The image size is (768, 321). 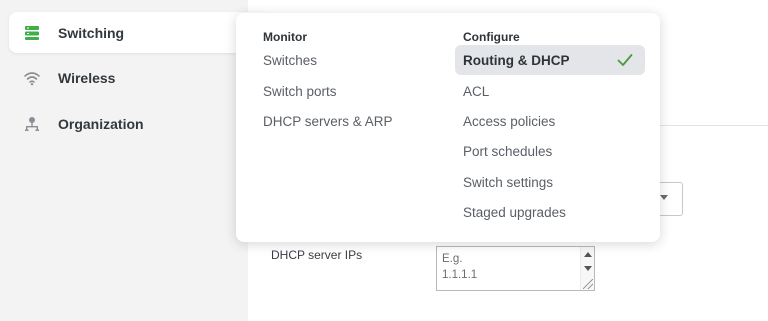 What do you see at coordinates (32, 33) in the screenshot?
I see `switch-icon` at bounding box center [32, 33].